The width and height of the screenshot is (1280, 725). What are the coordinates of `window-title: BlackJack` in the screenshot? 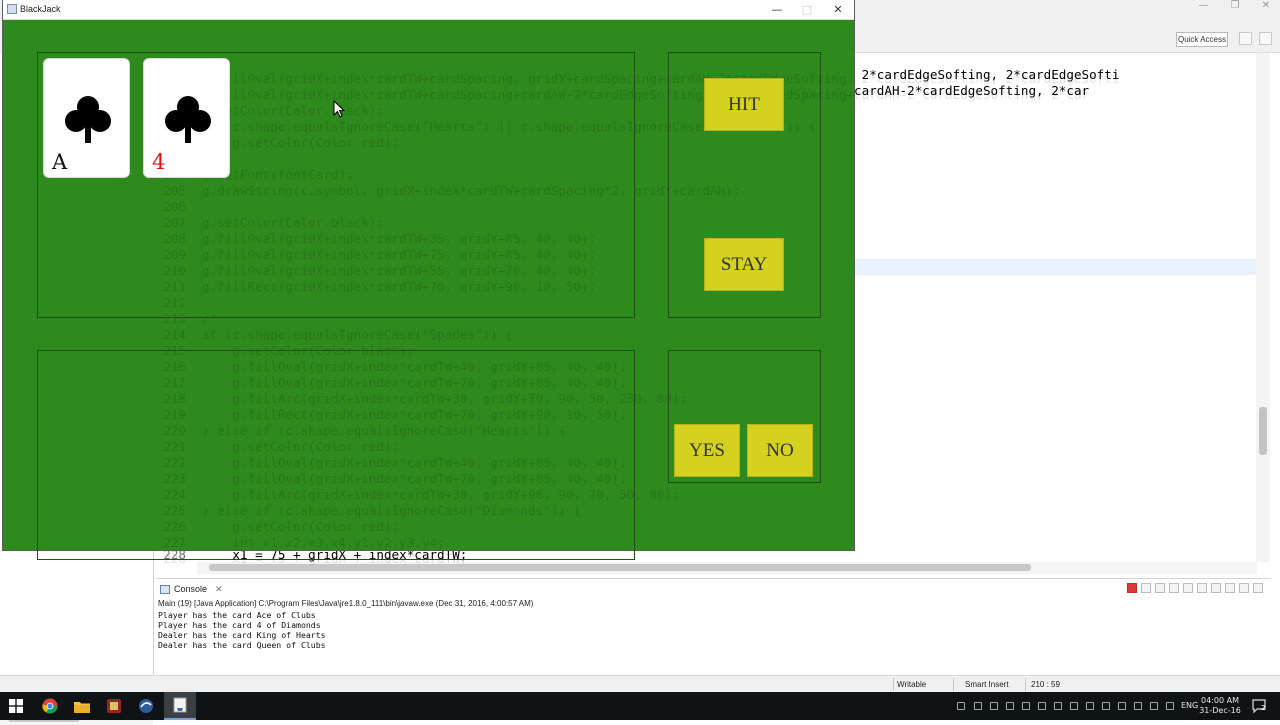 It's located at (40, 9).